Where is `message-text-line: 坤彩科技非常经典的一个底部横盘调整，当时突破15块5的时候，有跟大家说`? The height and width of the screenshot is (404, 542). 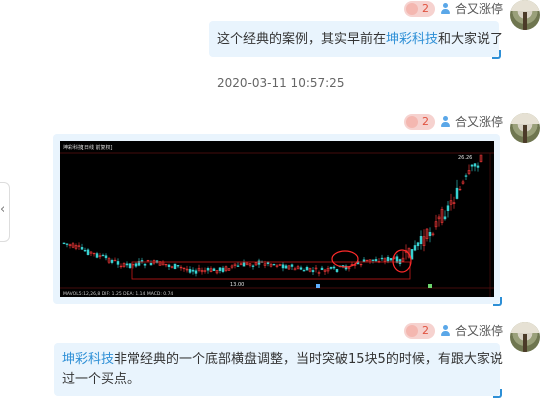
message-text-line: 坤彩科技非常经典的一个底部横盘调整，当时突破15块5的时候，有跟大家说 is located at coordinates (282, 359).